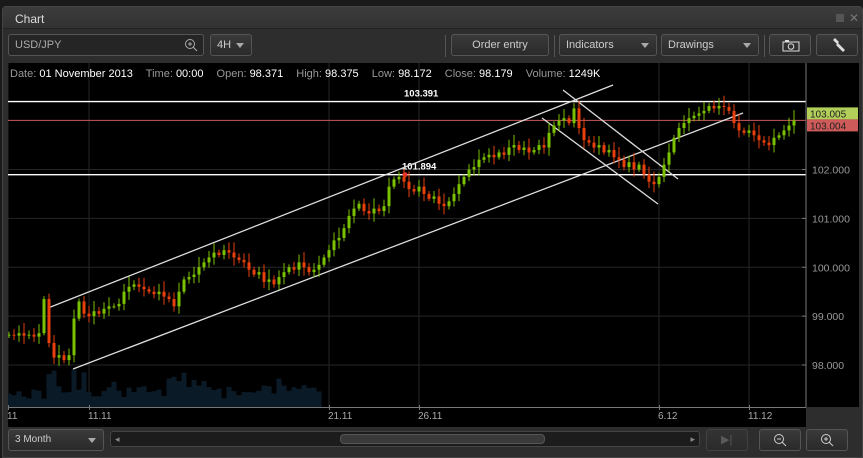  Describe the element at coordinates (600, 161) in the screenshot. I see `trendline-falling-lower` at that location.